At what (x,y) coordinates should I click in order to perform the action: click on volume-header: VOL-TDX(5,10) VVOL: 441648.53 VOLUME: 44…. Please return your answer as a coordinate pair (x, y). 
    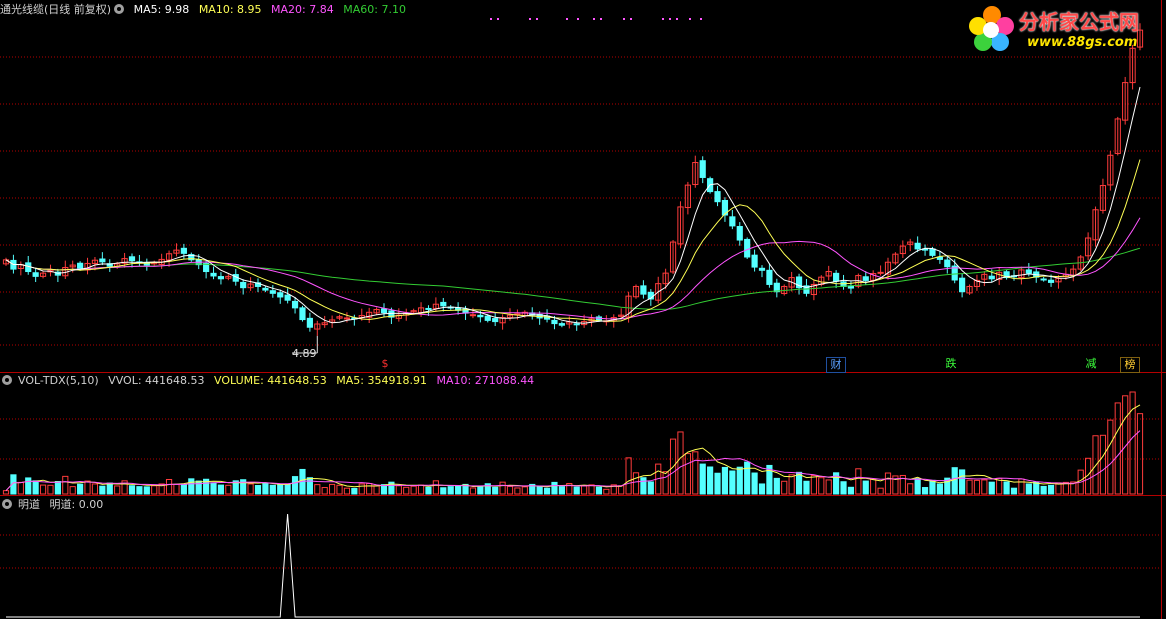
    Looking at the image, I should click on (270, 381).